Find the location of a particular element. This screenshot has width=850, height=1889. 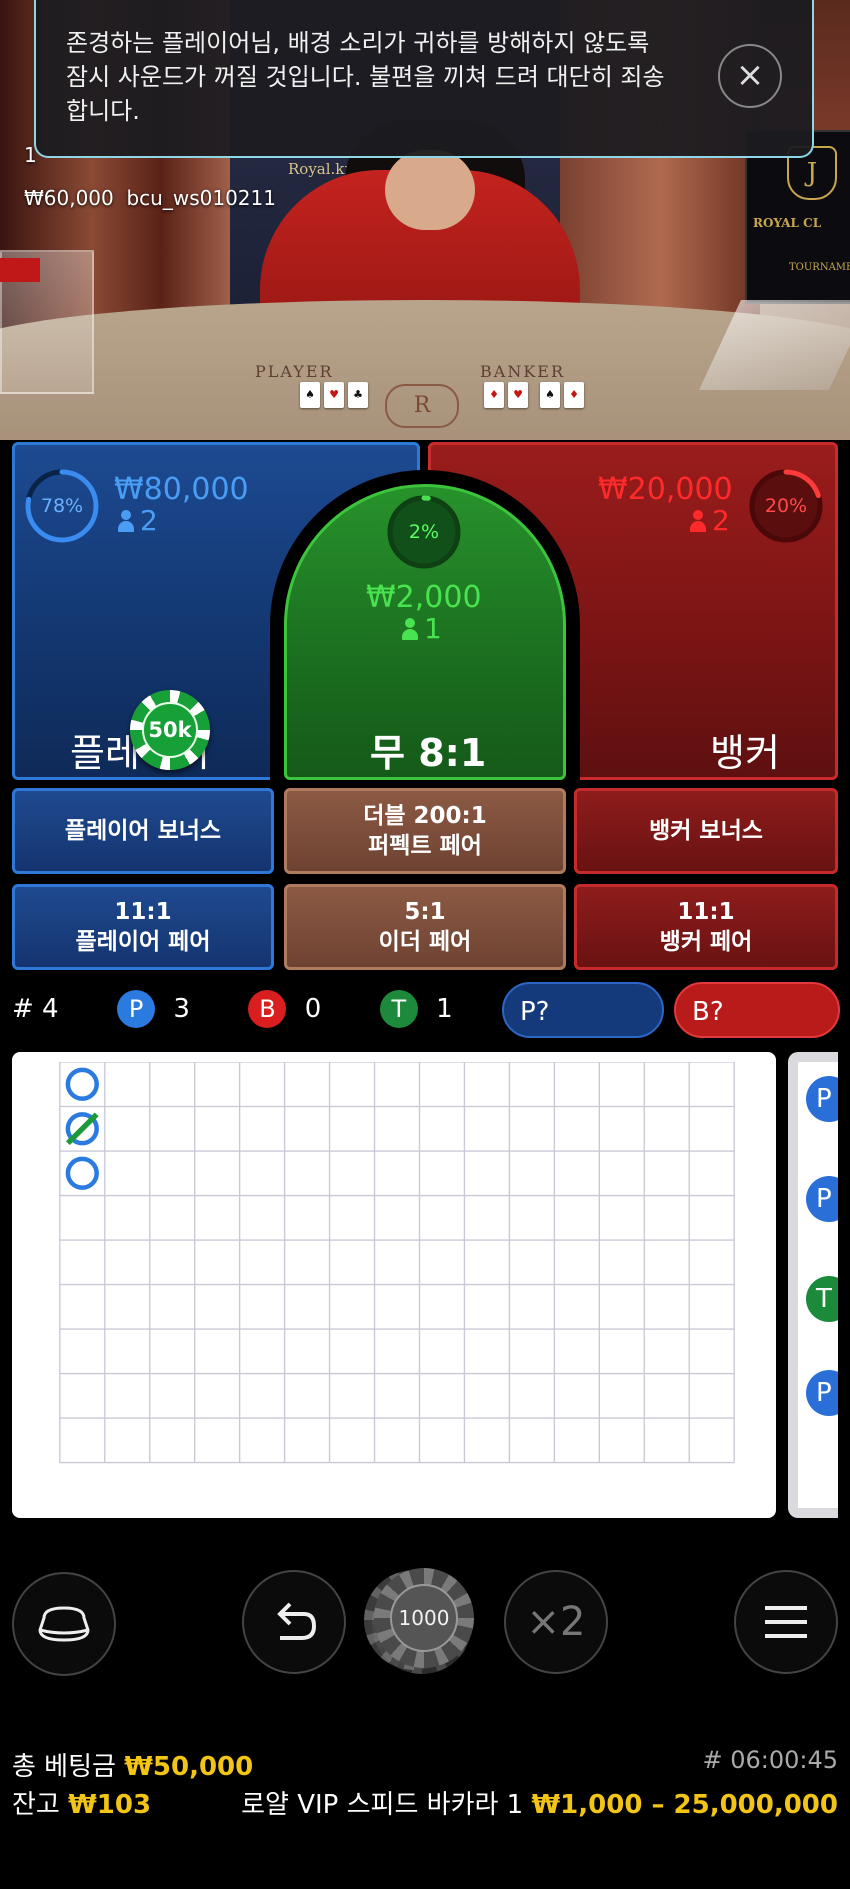

banker-label: 뱅커 is located at coordinates (745, 753).